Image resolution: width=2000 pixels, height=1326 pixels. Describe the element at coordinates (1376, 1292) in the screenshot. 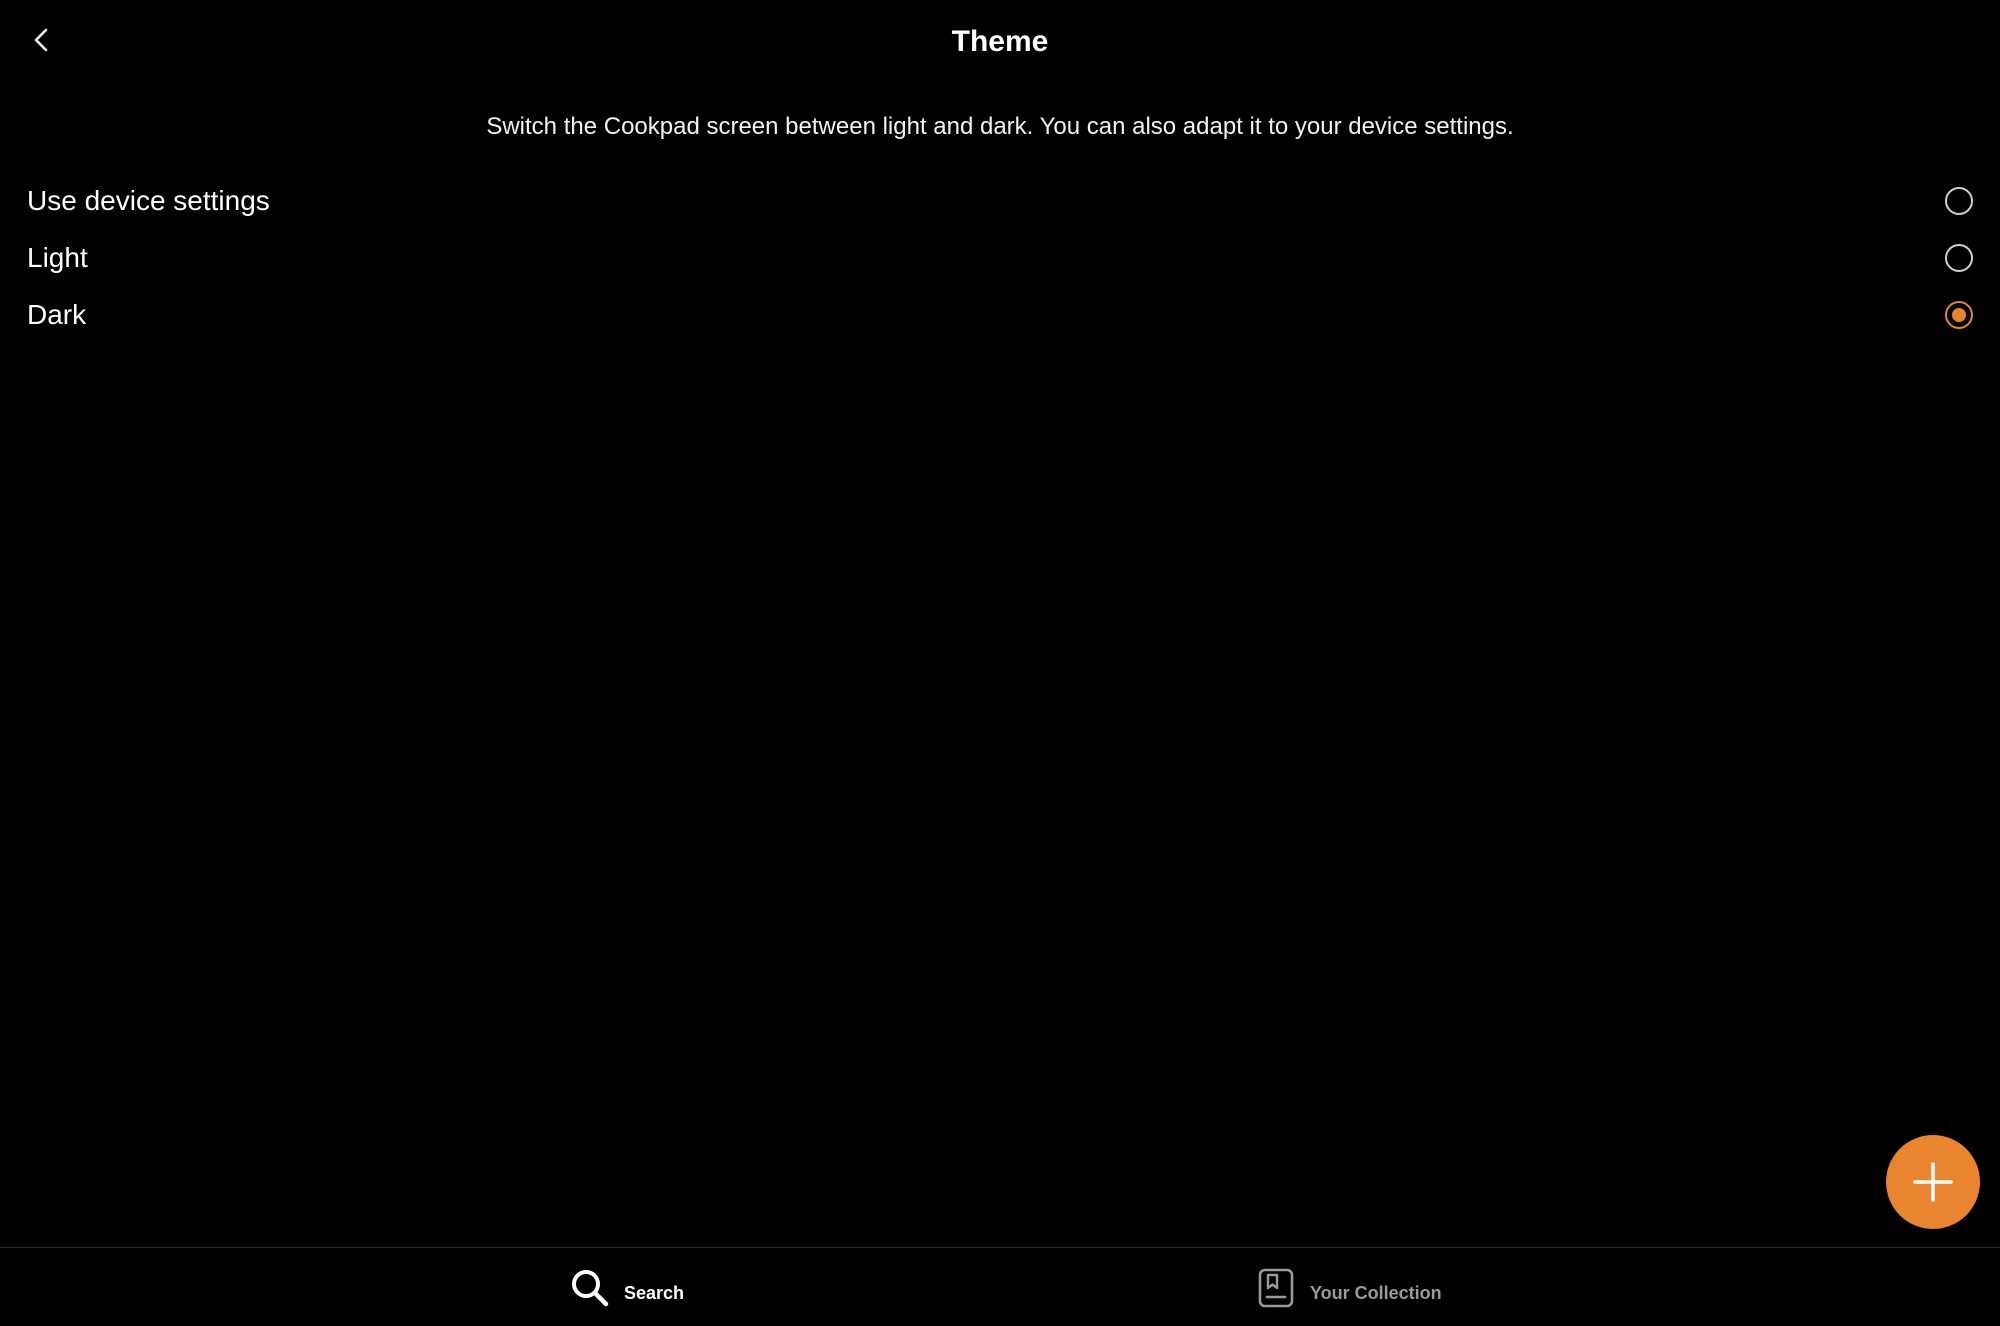

I see `nav-label-your-collection: Your Collection` at that location.